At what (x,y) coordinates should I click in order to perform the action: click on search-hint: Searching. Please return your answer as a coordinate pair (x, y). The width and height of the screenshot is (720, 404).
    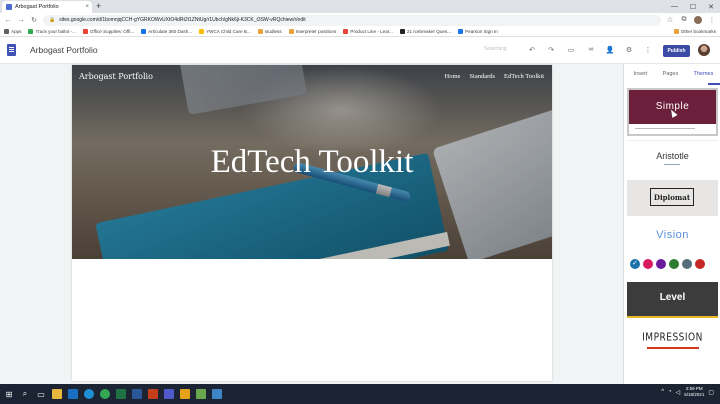
    Looking at the image, I should click on (495, 49).